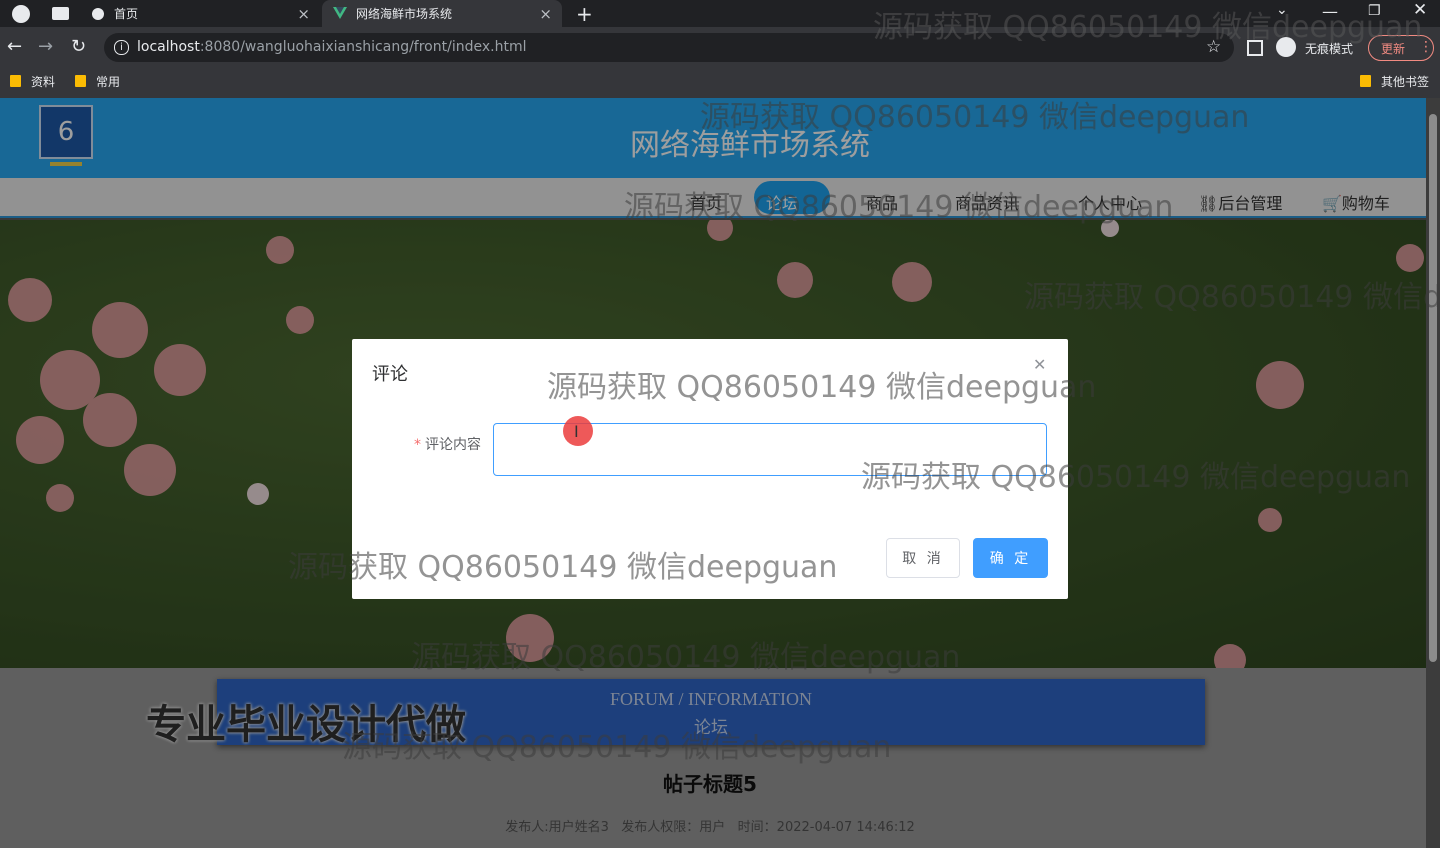  I want to click on tab-market: 网络海鲜市场系统 ×, so click(442, 13).